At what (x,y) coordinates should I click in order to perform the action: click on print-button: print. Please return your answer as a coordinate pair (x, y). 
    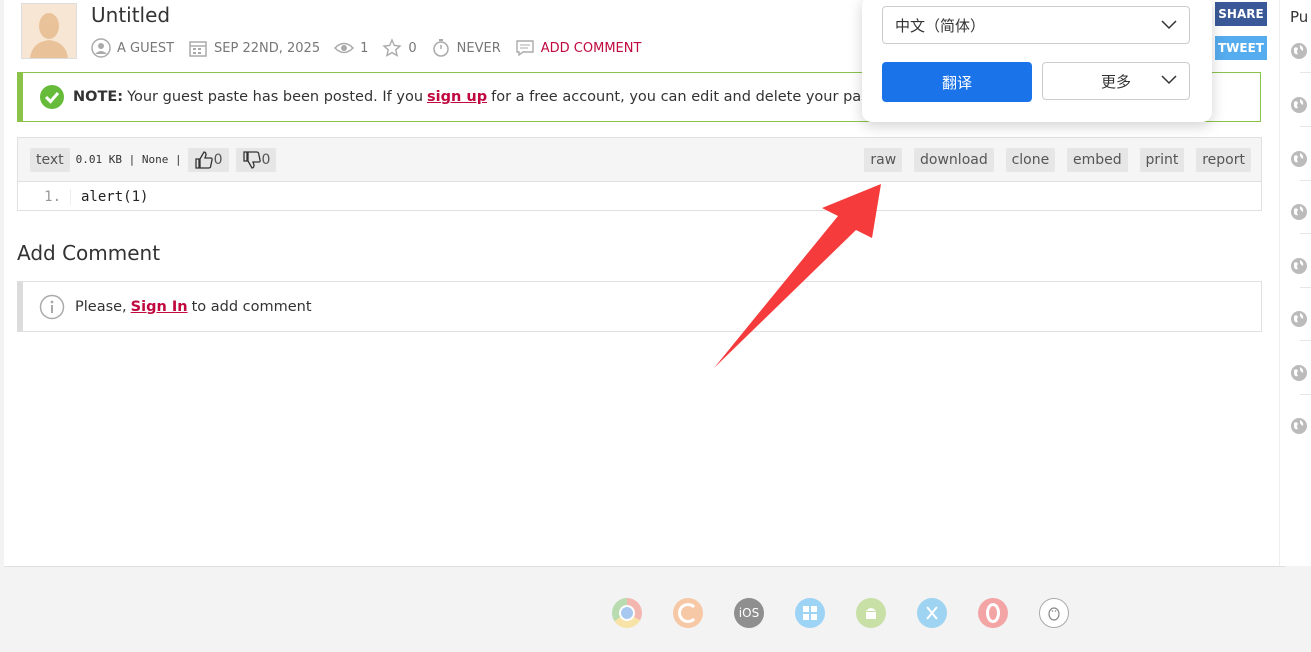
    Looking at the image, I should click on (1162, 159).